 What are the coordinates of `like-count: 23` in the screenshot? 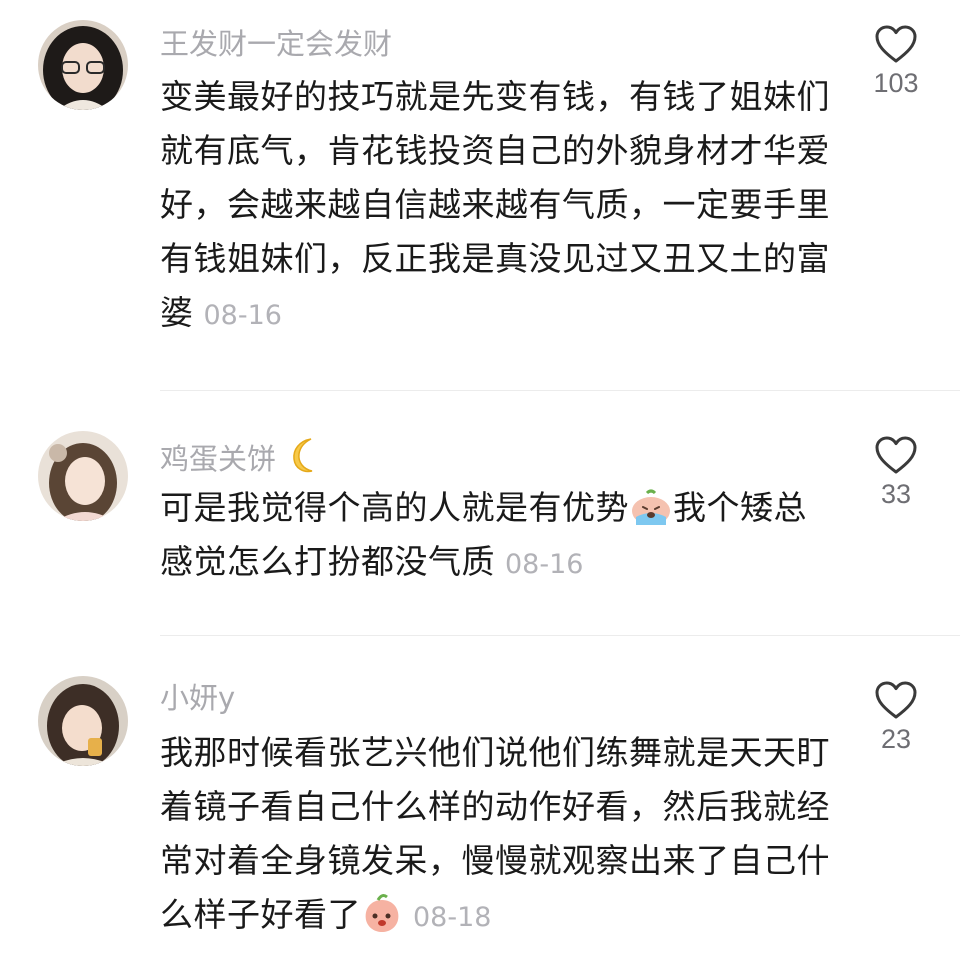 It's located at (896, 739).